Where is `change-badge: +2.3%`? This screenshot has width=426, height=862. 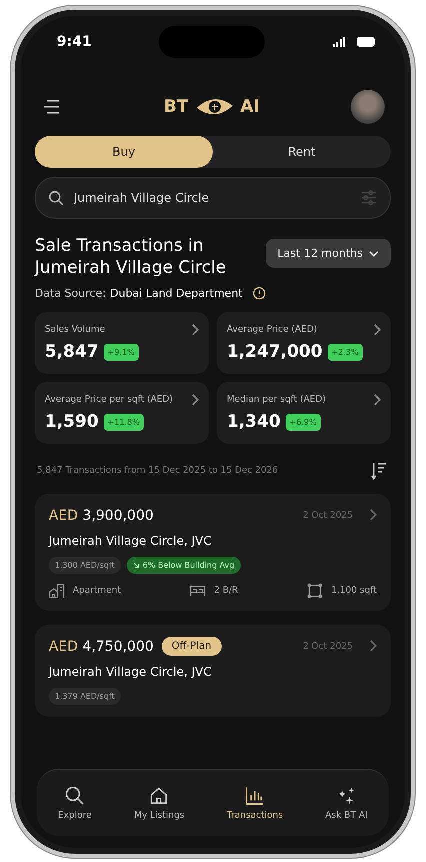
change-badge: +2.3% is located at coordinates (345, 352).